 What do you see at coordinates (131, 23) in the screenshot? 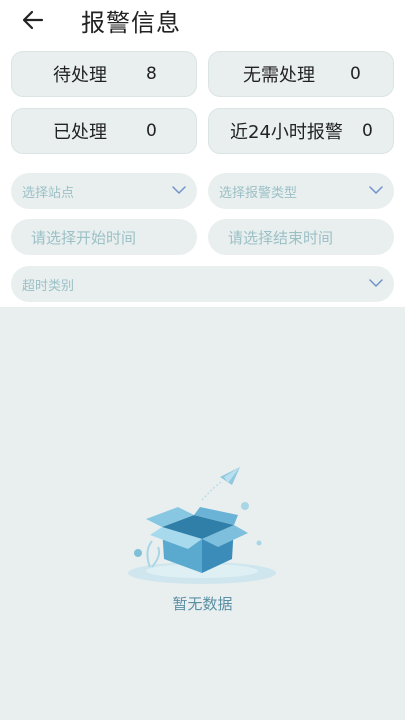
I see `page-title: 报警信息` at bounding box center [131, 23].